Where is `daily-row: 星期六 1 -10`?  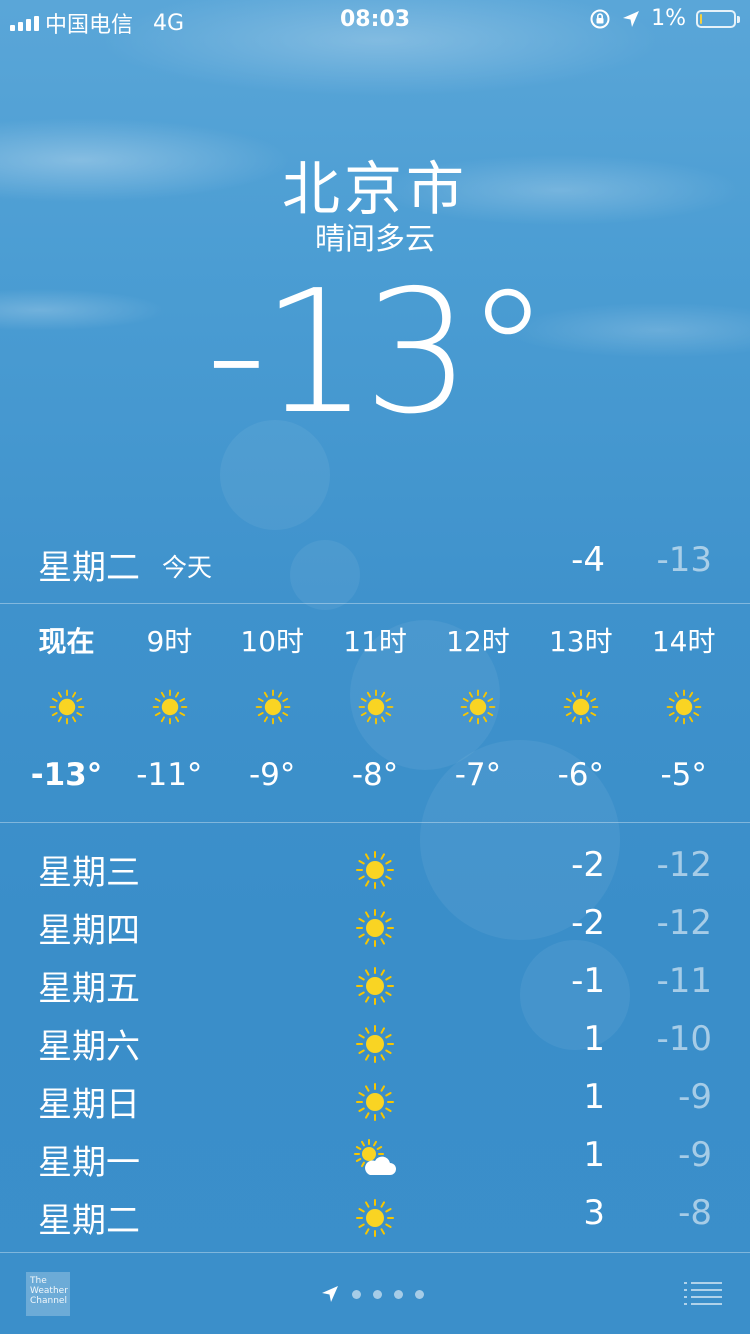 daily-row: 星期六 1 -10 is located at coordinates (375, 1048).